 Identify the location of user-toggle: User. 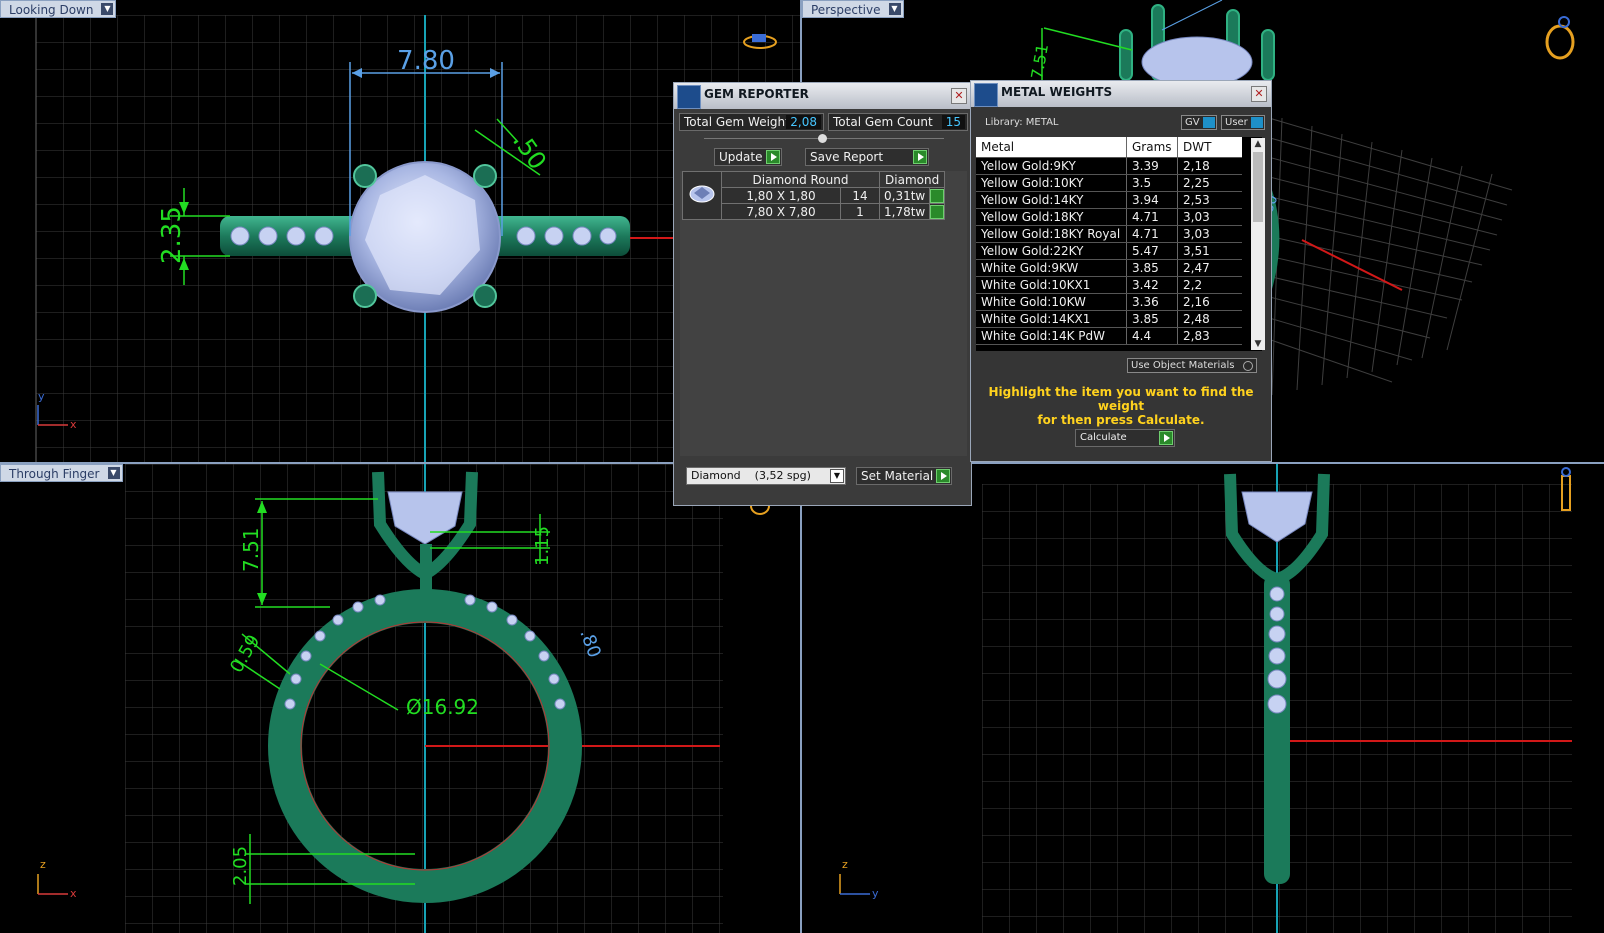
(1243, 122).